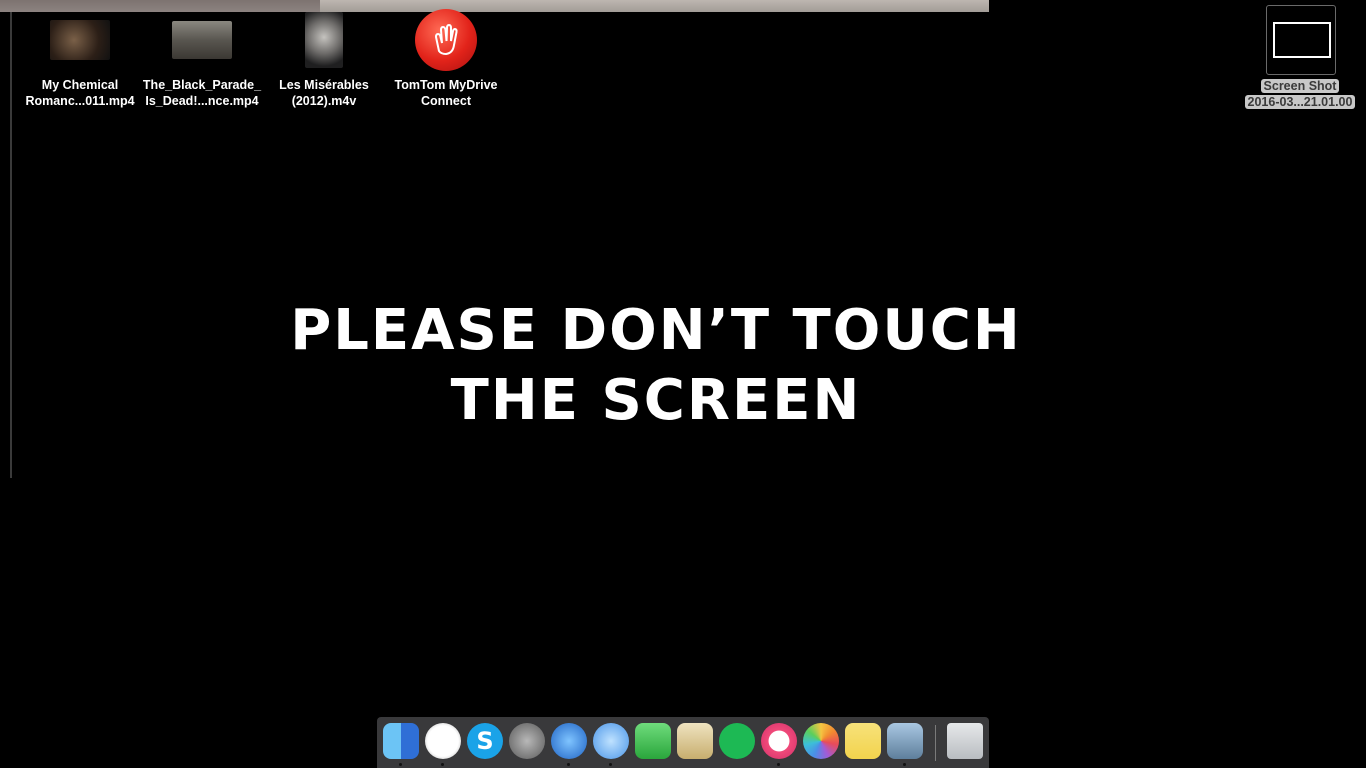 This screenshot has width=1366, height=768. I want to click on desktop-icon-label: TomTom MyDrive Connect, so click(446, 93).